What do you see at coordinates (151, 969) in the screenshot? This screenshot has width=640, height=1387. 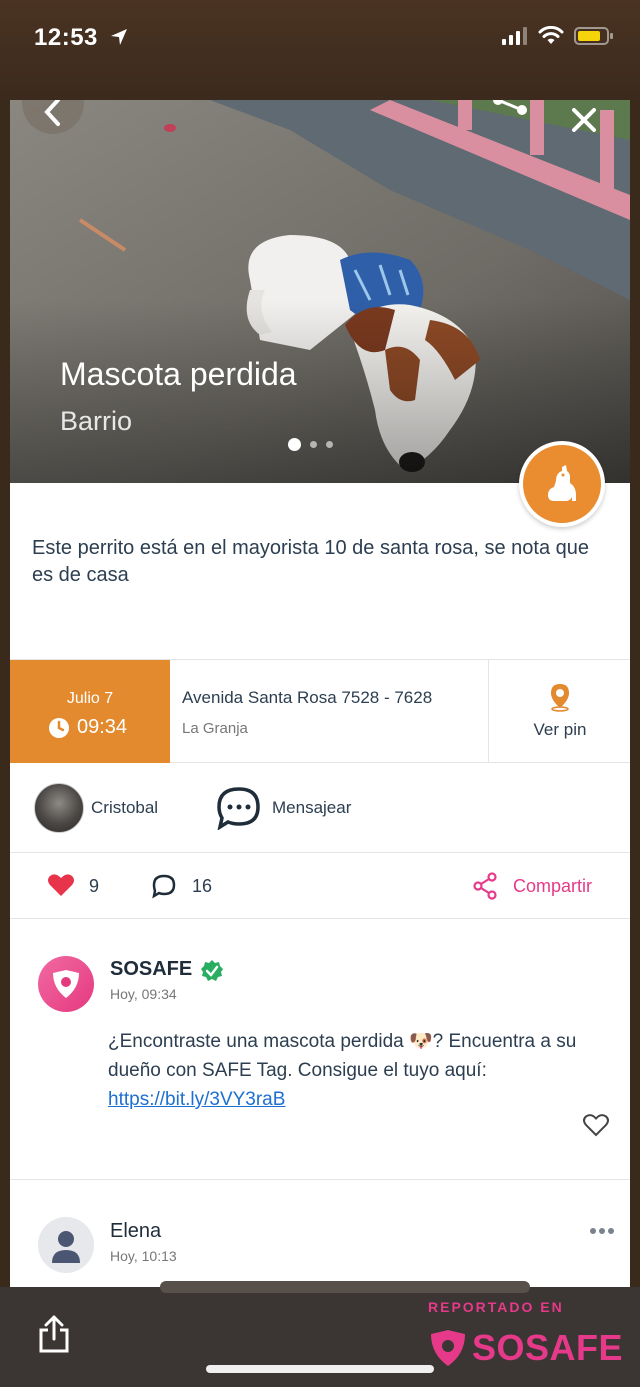 I see `comment-author: SOSAFE` at bounding box center [151, 969].